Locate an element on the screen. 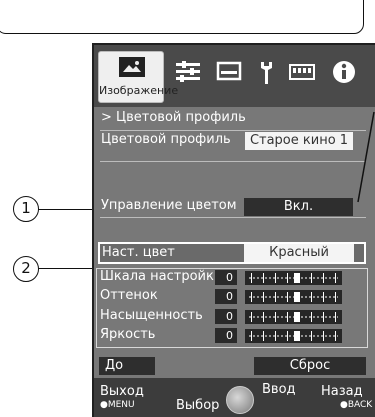 This screenshot has height=417, width=375. base-color-value: Красный is located at coordinates (299, 253).